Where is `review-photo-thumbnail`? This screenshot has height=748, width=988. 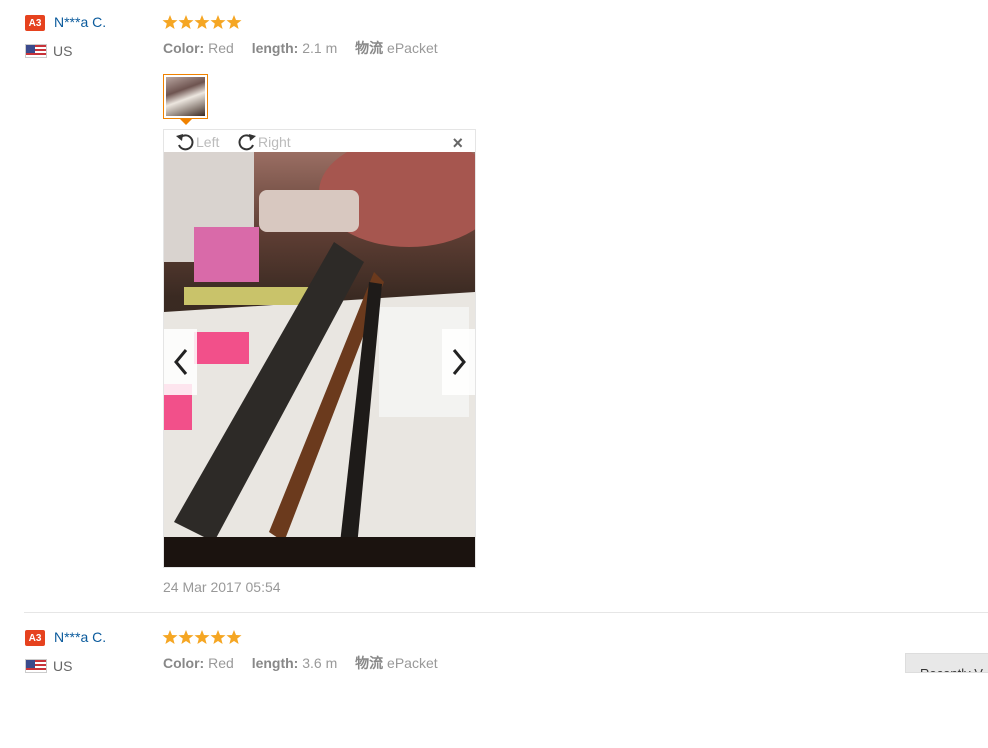
review-photo-thumbnail is located at coordinates (185, 96).